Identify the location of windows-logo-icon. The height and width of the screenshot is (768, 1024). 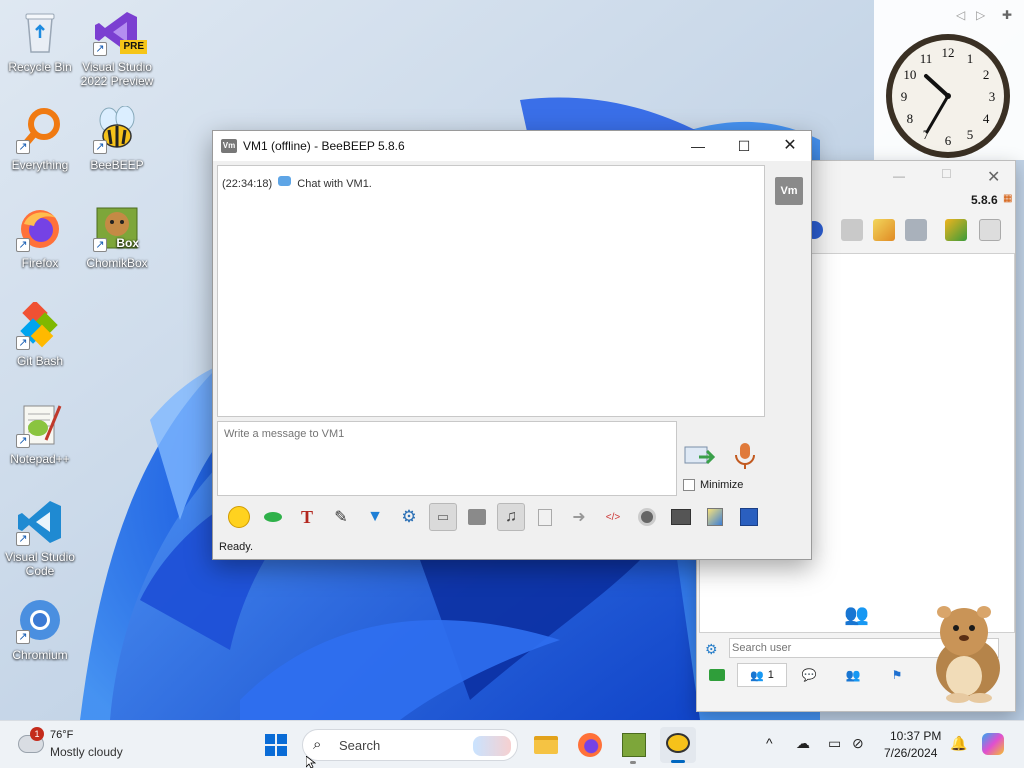
(276, 745).